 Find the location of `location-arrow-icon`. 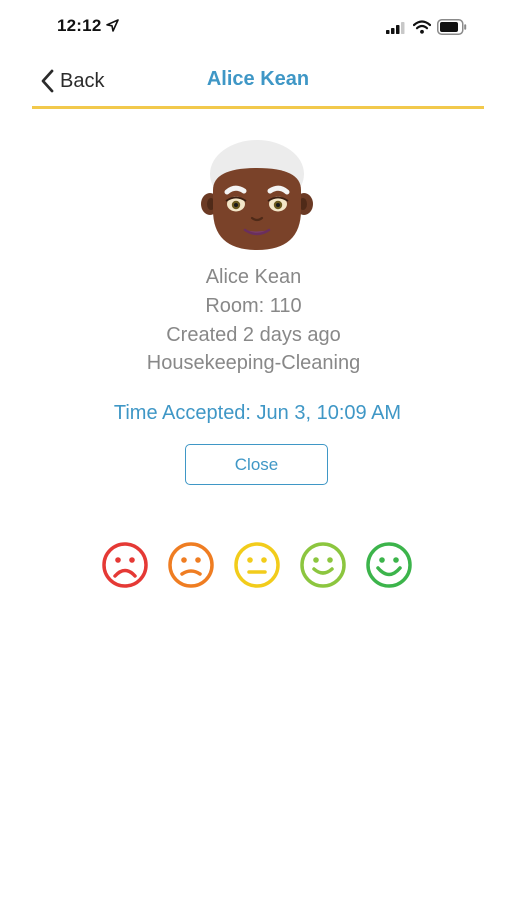

location-arrow-icon is located at coordinates (112, 25).